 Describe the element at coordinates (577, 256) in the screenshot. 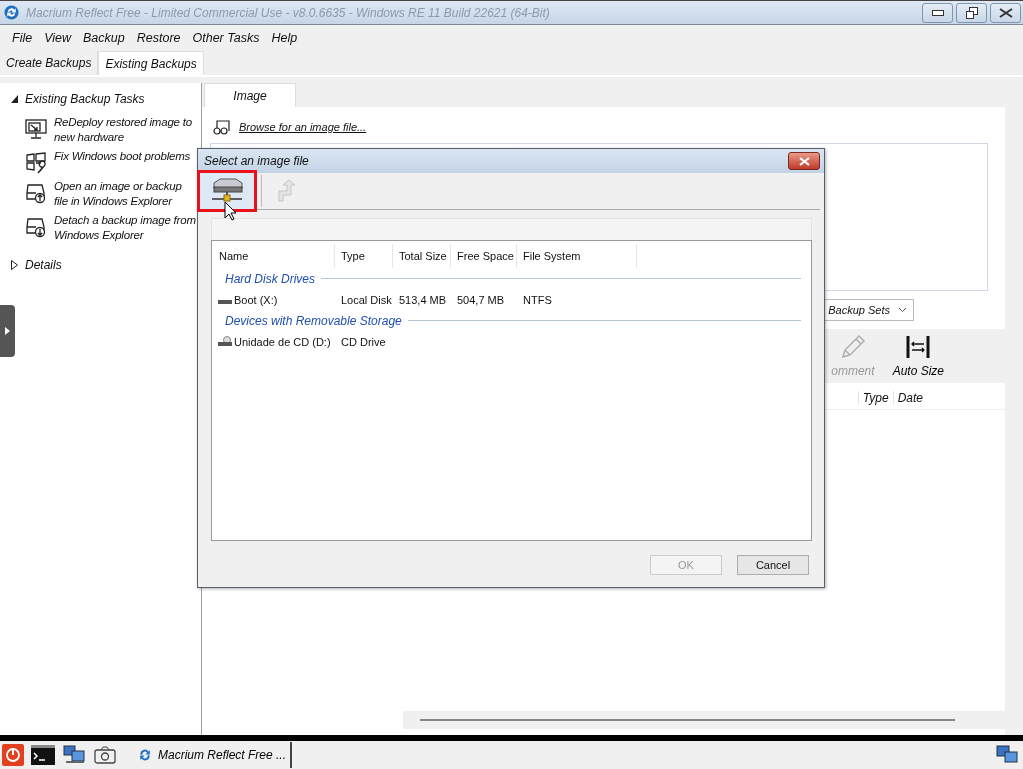

I see `column-header: File System` at that location.